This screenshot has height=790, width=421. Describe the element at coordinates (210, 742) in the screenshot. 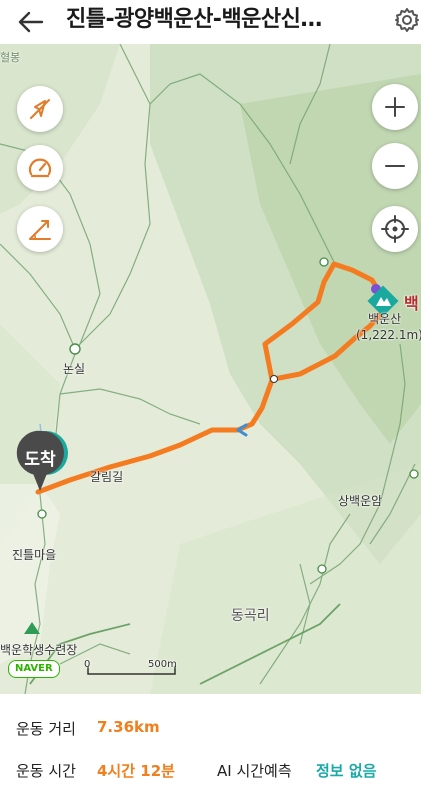

I see `stats-panel: 운동 거리 7.36km 운동 시간 4시간 12분 AI 시간예측 정보 없음` at that location.